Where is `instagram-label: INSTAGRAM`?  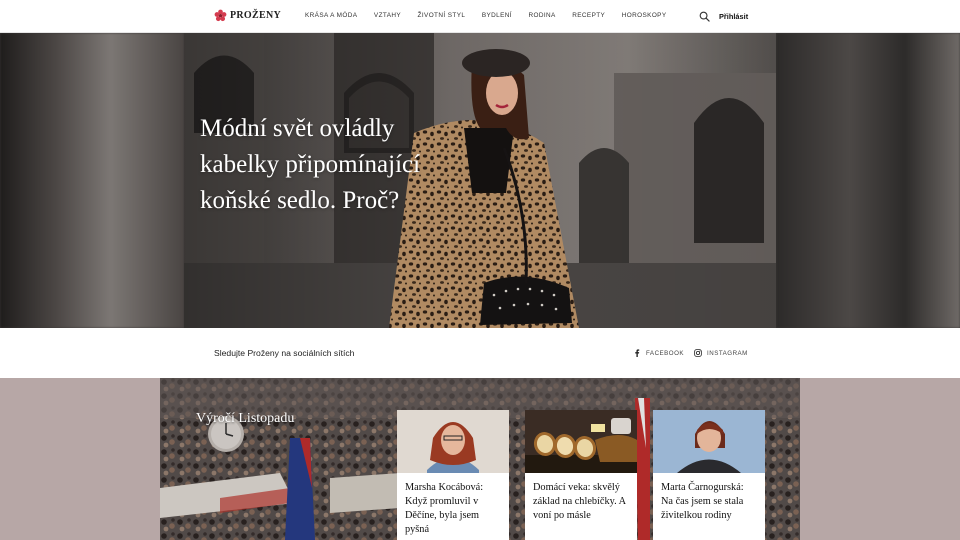 instagram-label: INSTAGRAM is located at coordinates (727, 353).